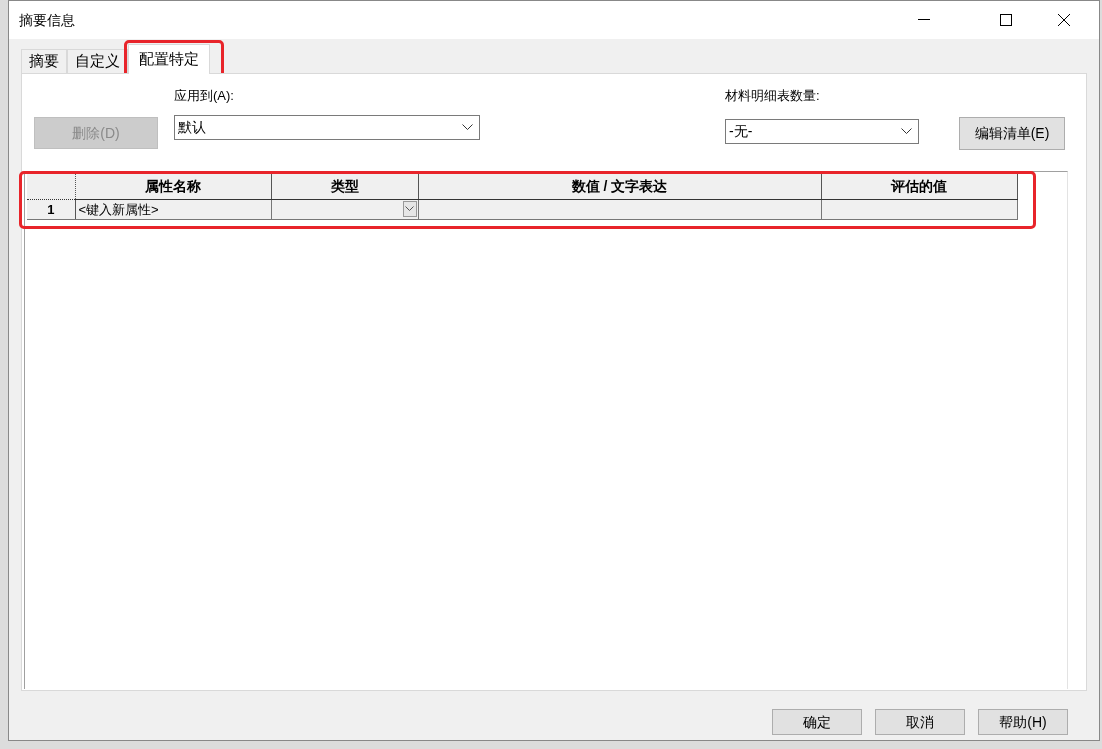 This screenshot has height=749, width=1102. Describe the element at coordinates (619, 186) in the screenshot. I see `column-header: 数值 / 文字表达` at that location.